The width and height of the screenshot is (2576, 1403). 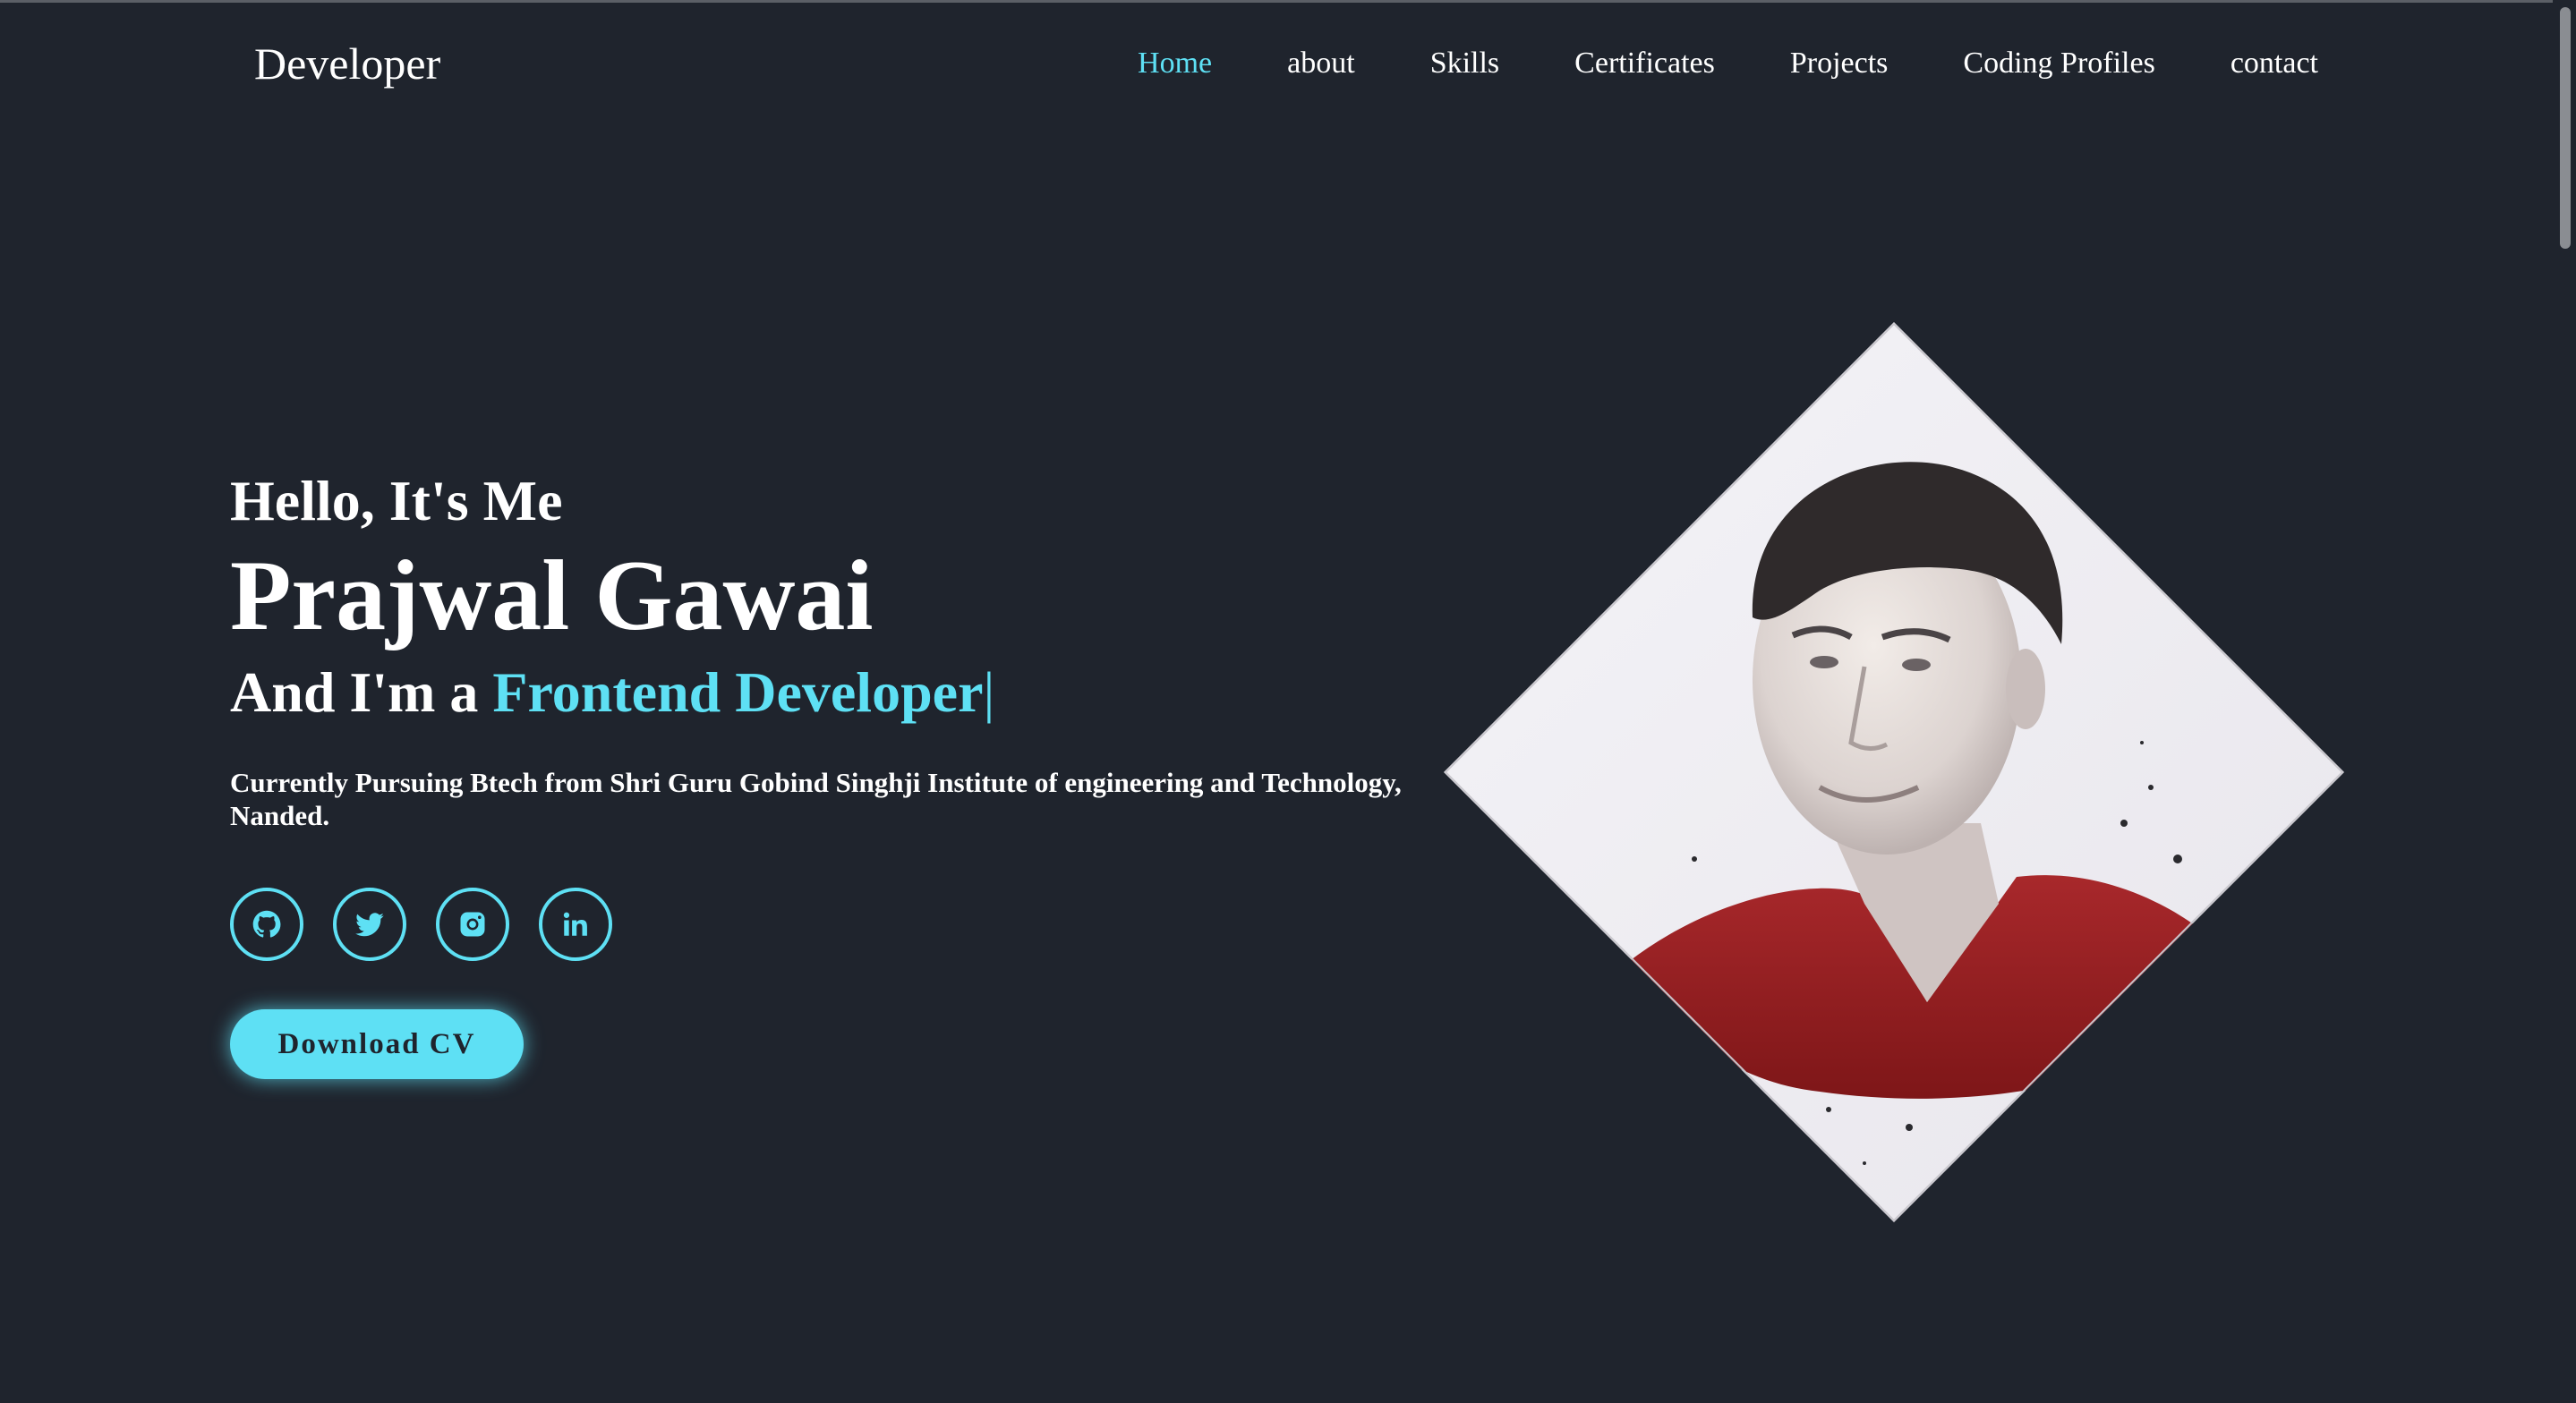 I want to click on site-logo: Developer, so click(x=347, y=63).